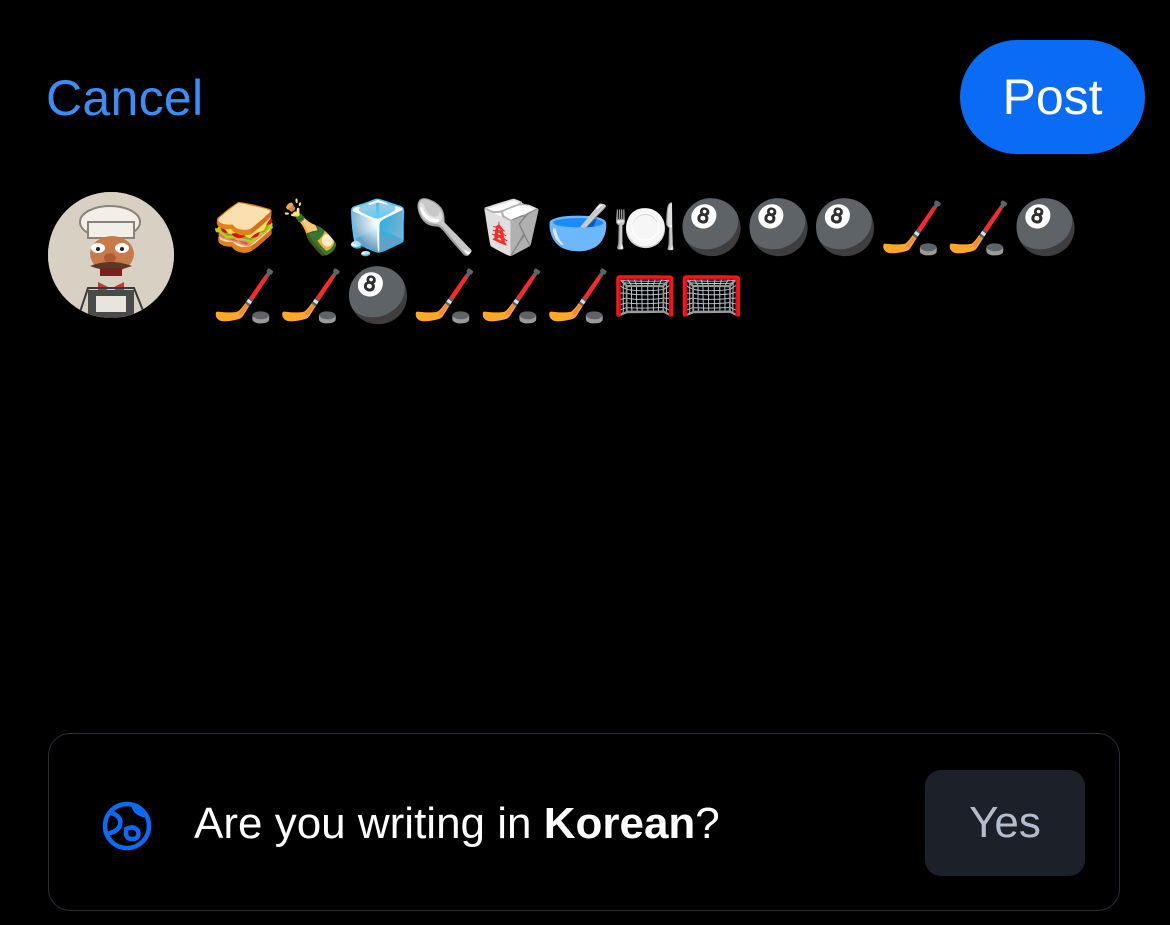 The image size is (1170, 925). What do you see at coordinates (124, 98) in the screenshot?
I see `cancel-button: Cancel` at bounding box center [124, 98].